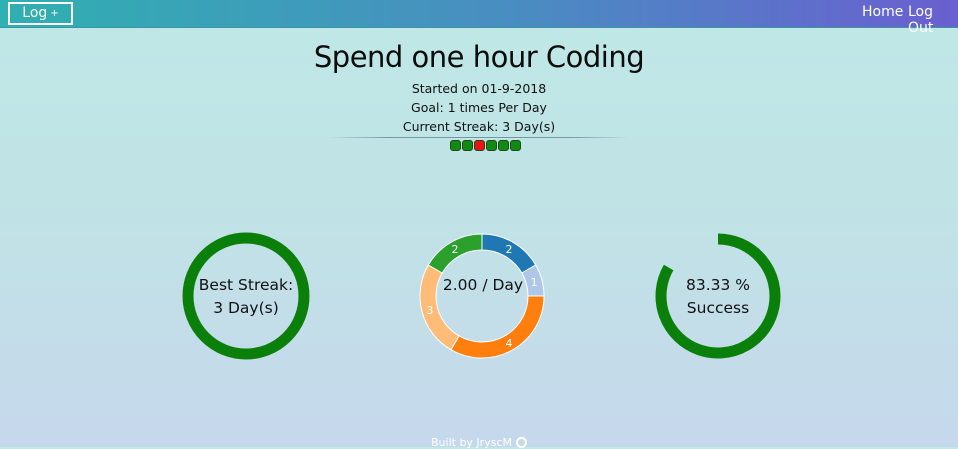  Describe the element at coordinates (718, 285) in the screenshot. I see `success-percent: 83.33 %` at that location.